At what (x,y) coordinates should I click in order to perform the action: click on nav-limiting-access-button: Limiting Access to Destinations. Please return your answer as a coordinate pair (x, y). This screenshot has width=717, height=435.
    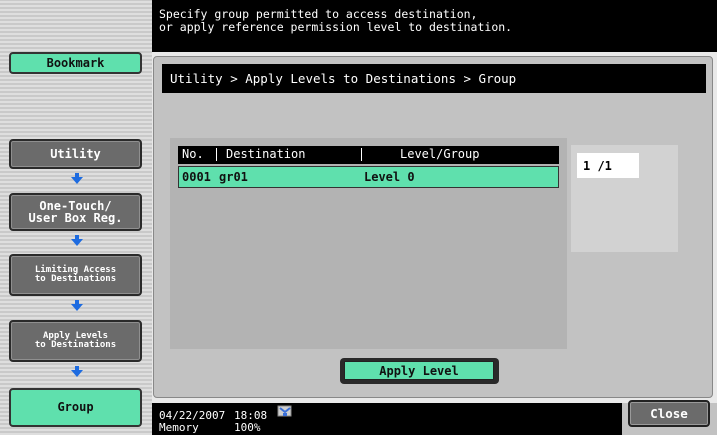
    Looking at the image, I should click on (75, 275).